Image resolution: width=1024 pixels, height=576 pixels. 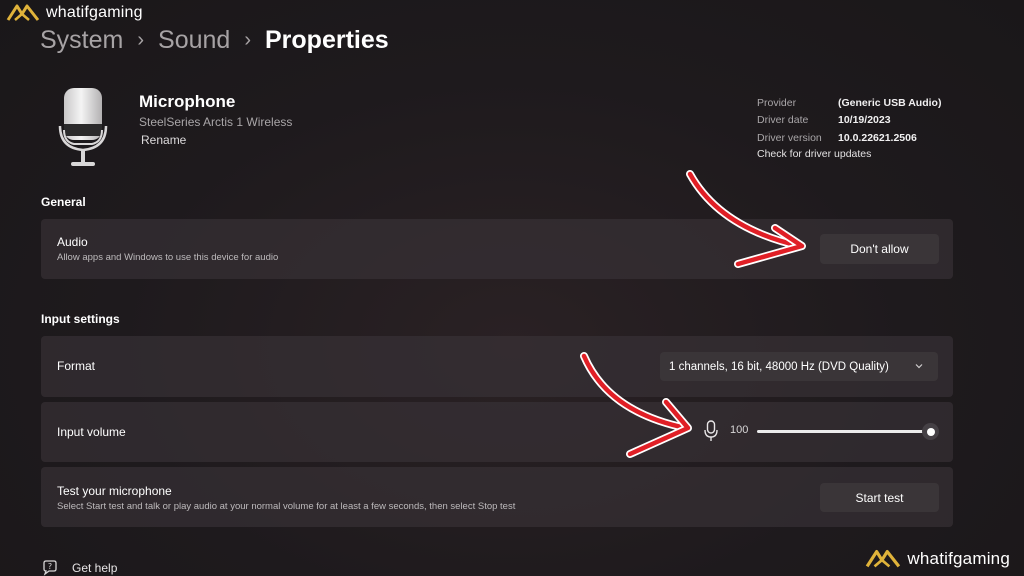 I want to click on audio-title: Audio, so click(x=72, y=242).